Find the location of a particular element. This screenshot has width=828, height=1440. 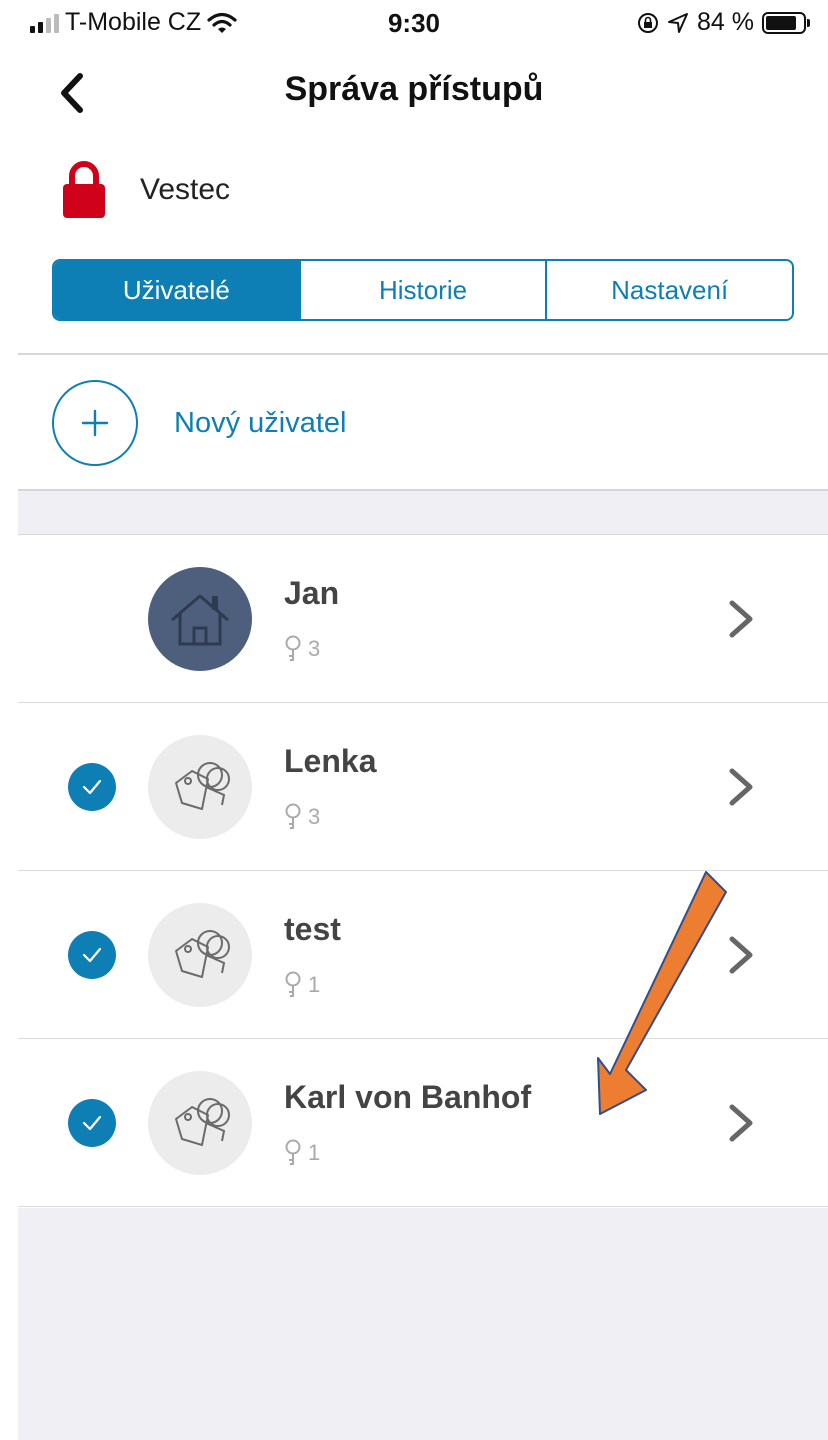

navigation-bar: Správa přístupů is located at coordinates (414, 93).